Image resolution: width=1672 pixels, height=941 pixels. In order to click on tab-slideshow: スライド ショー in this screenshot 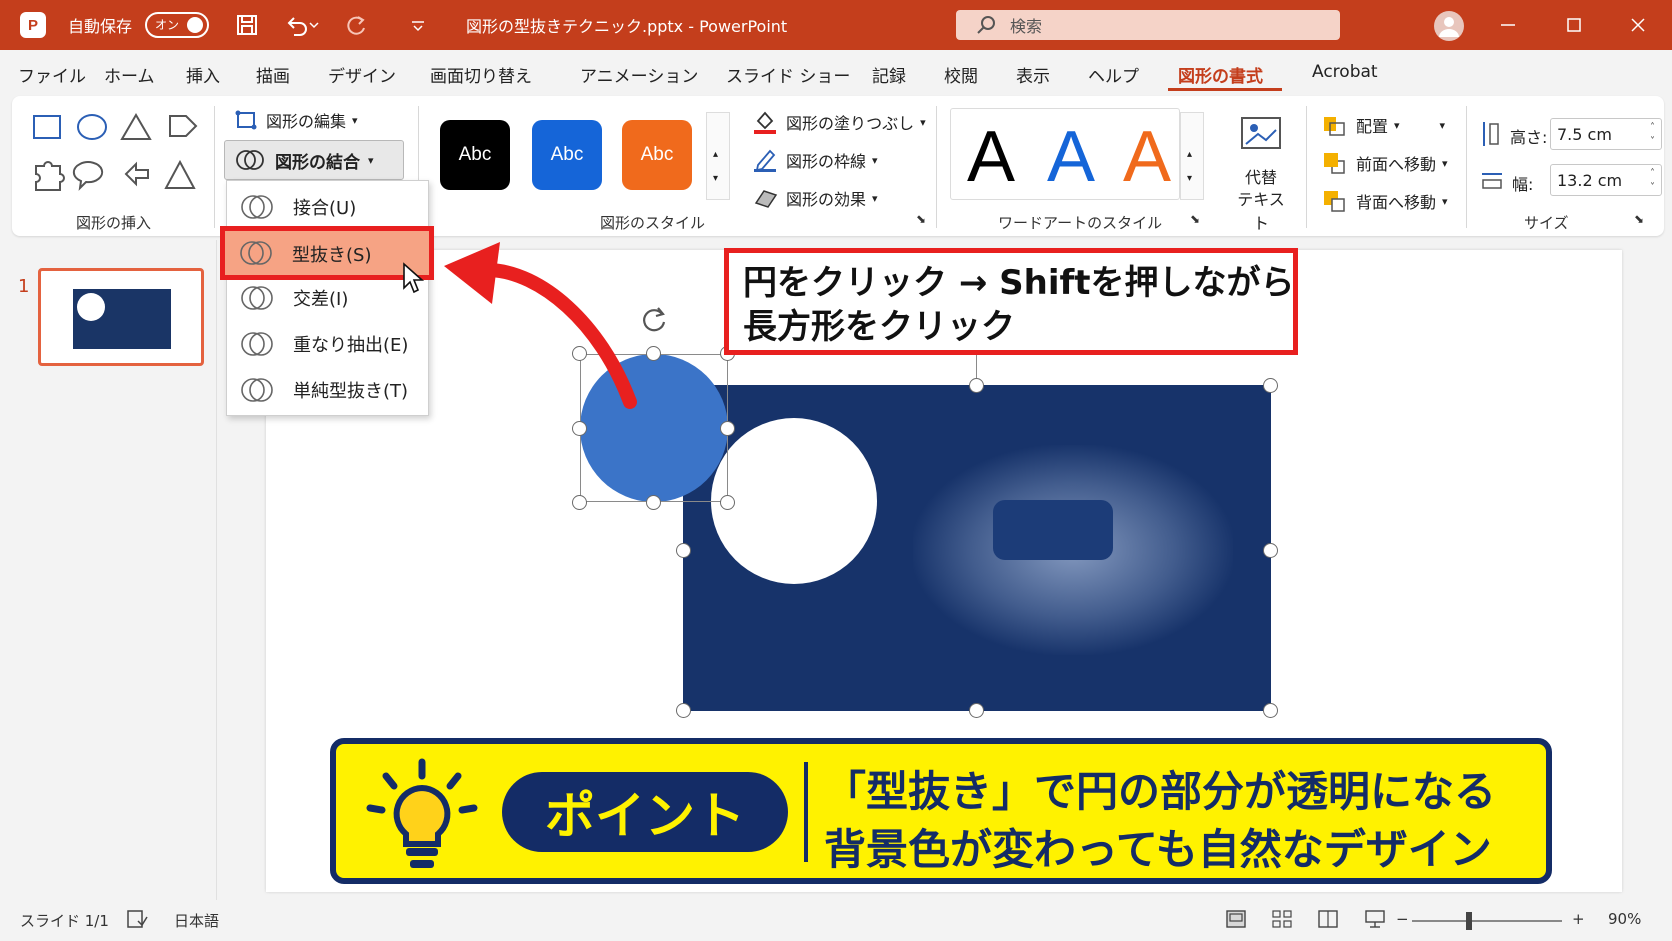, I will do `click(788, 74)`.